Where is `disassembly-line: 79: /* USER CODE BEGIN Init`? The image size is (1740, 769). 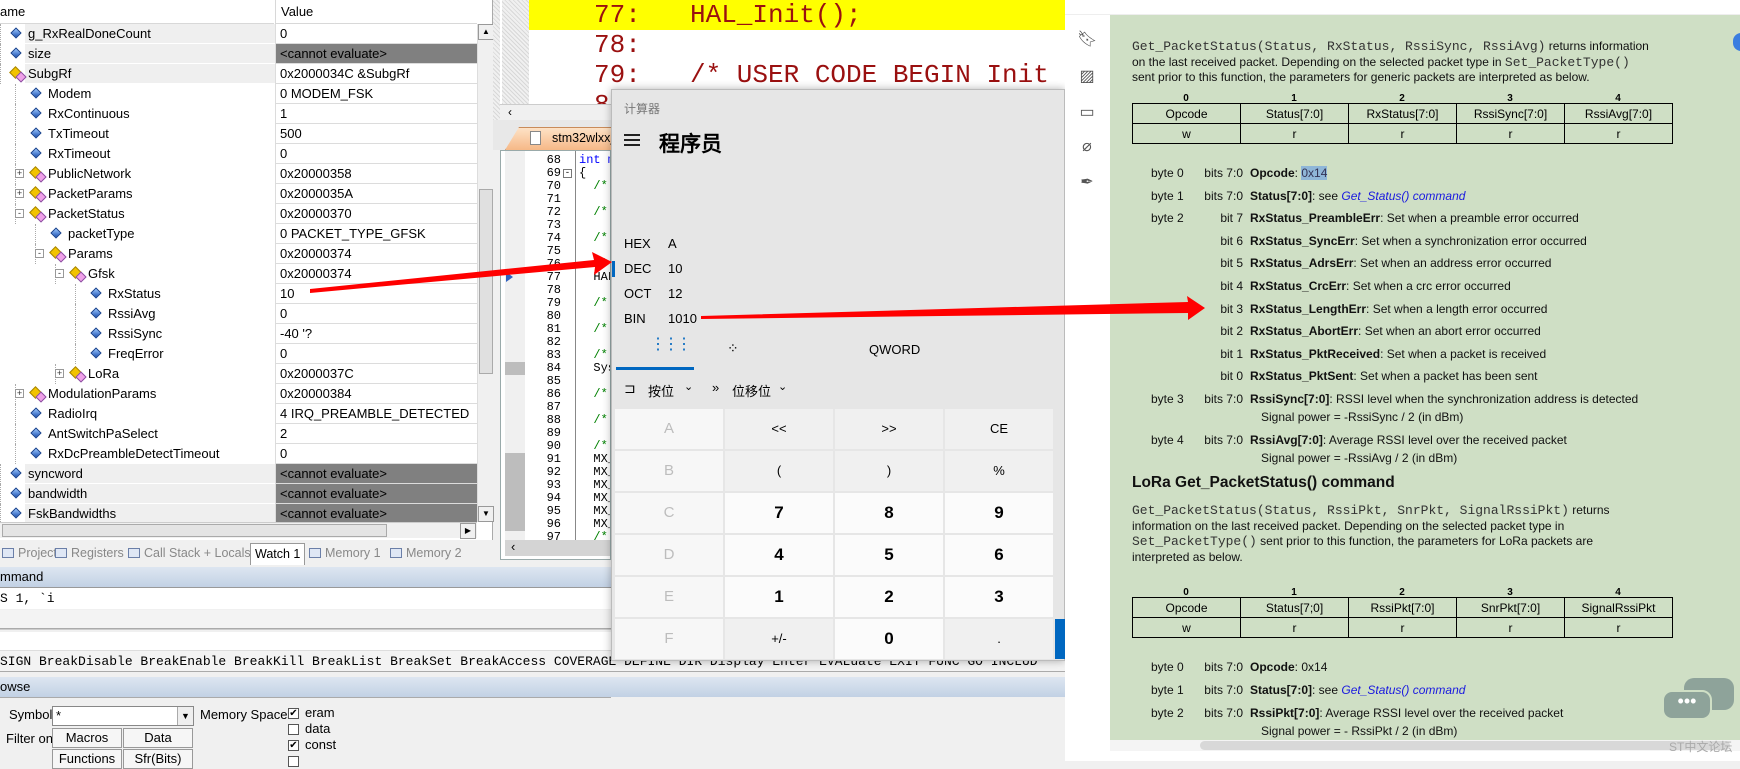
disassembly-line: 79: /* USER CODE BEGIN Init is located at coordinates (797, 75).